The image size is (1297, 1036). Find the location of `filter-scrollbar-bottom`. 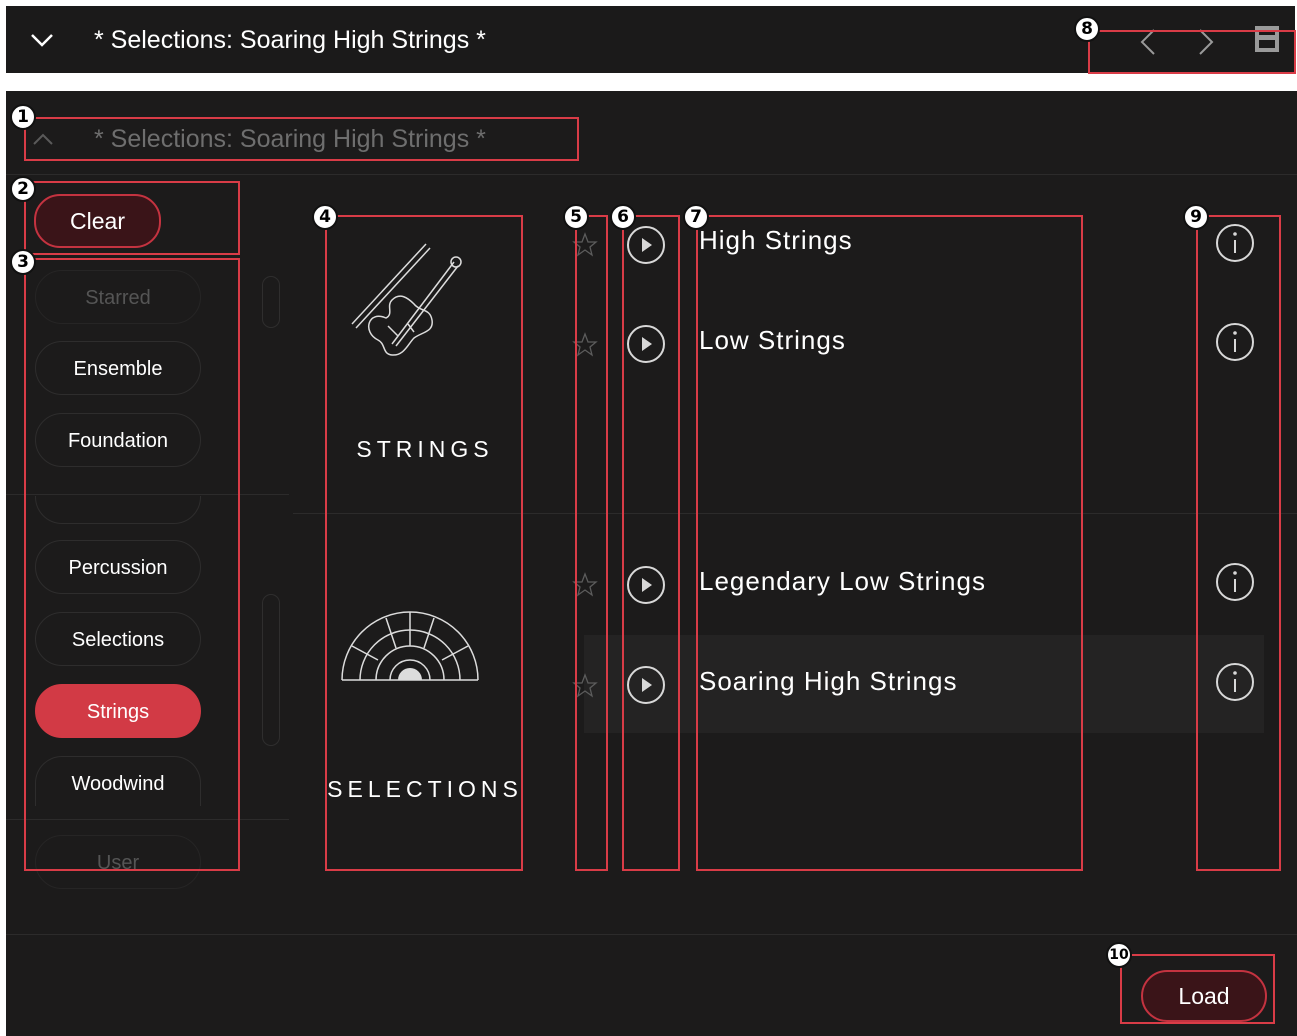

filter-scrollbar-bottom is located at coordinates (271, 670).